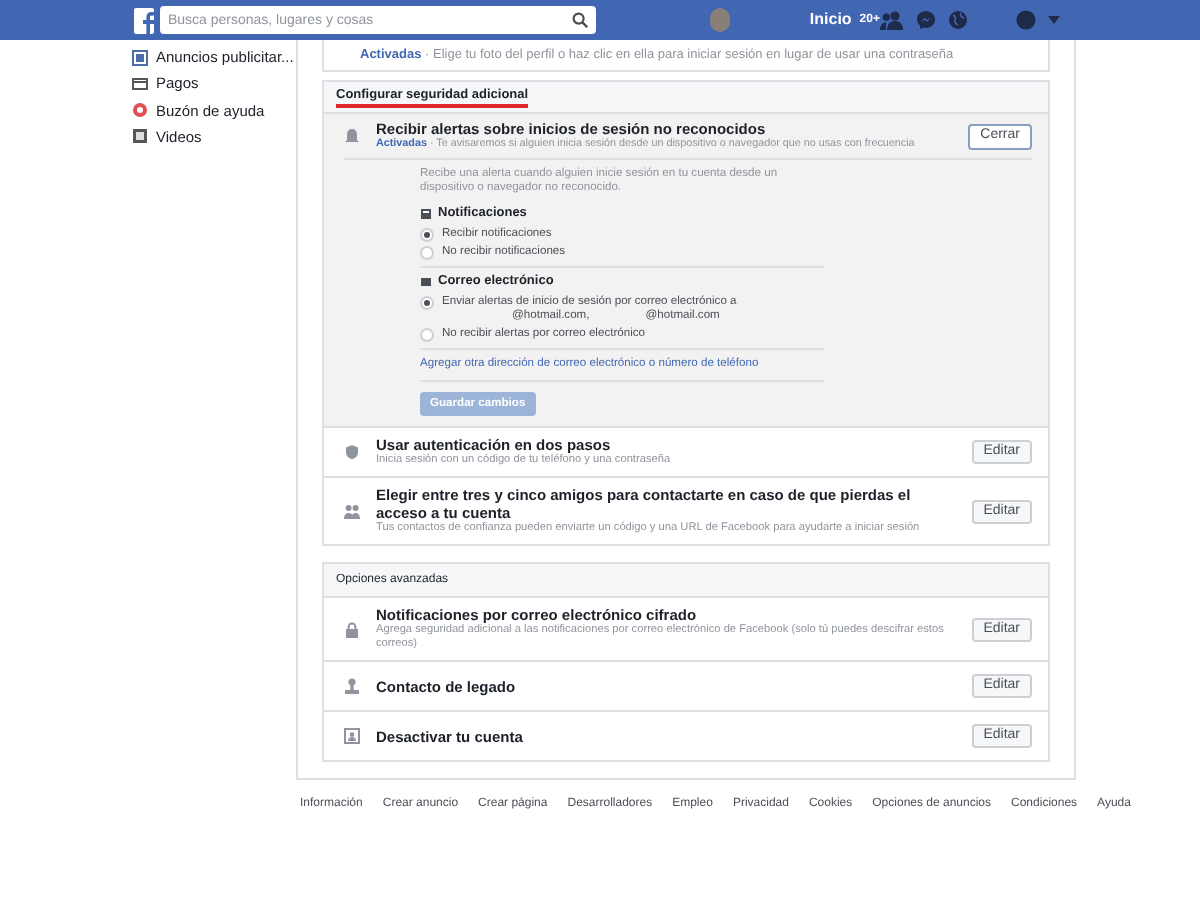  What do you see at coordinates (144, 20) in the screenshot?
I see `logo-icon` at bounding box center [144, 20].